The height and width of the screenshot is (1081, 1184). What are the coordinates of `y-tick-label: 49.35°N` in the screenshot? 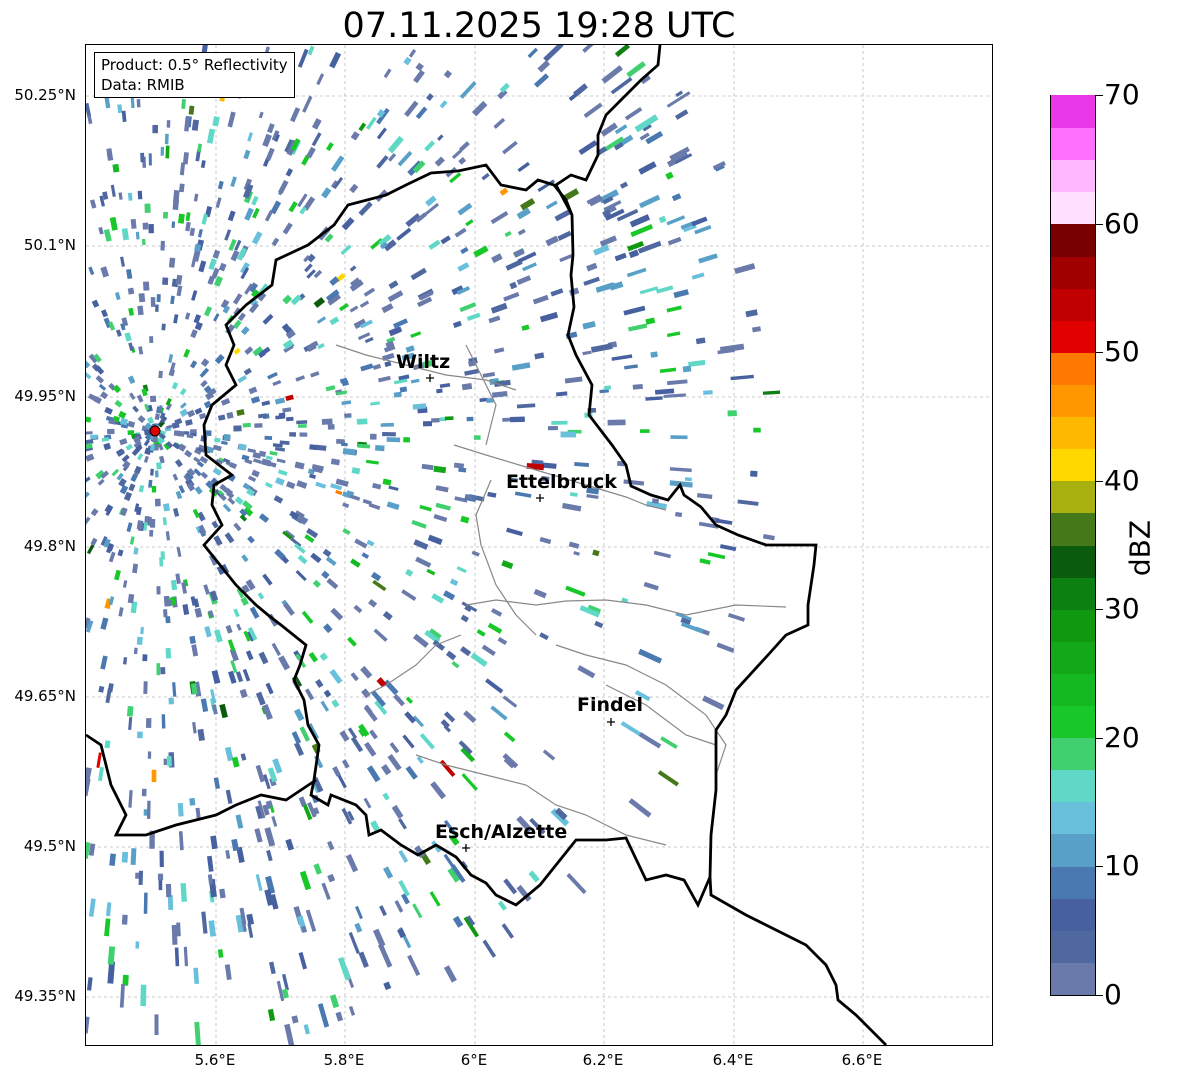 It's located at (45, 996).